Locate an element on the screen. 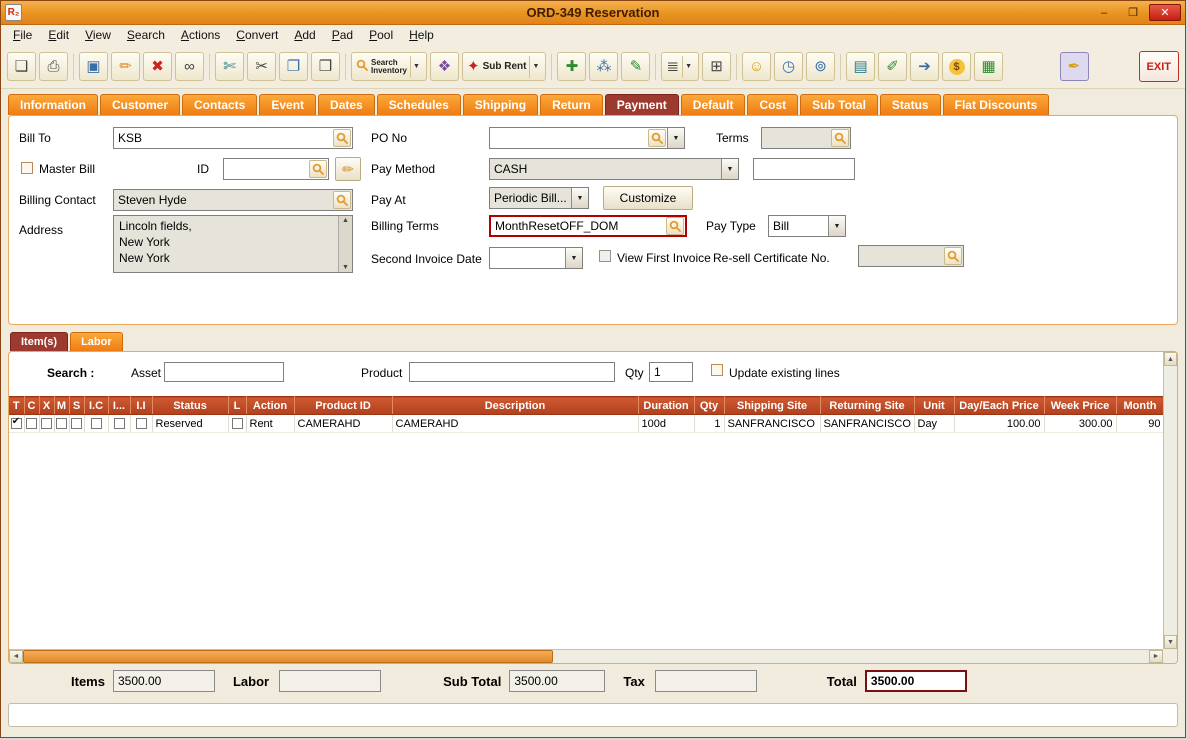 This screenshot has height=740, width=1188. tab-schedules: Schedules is located at coordinates (418, 104).